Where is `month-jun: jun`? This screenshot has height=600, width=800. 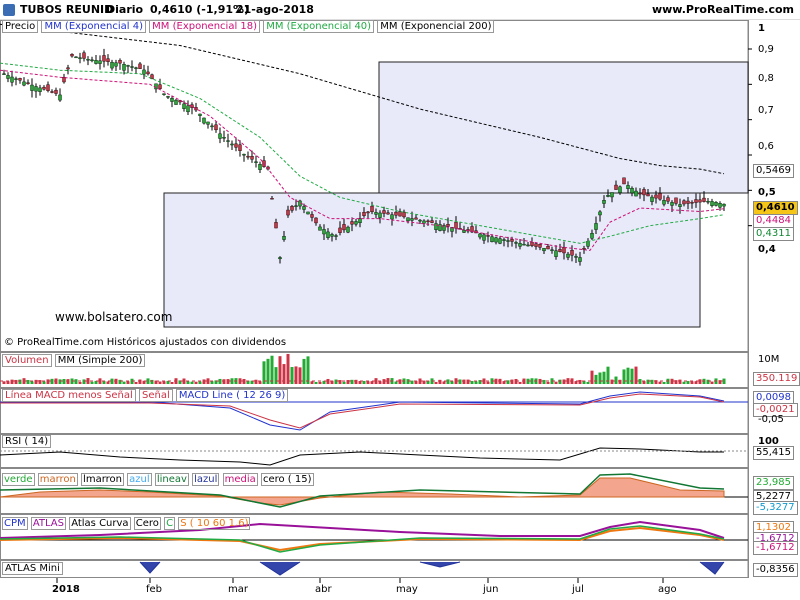 month-jun: jun is located at coordinates (491, 589).